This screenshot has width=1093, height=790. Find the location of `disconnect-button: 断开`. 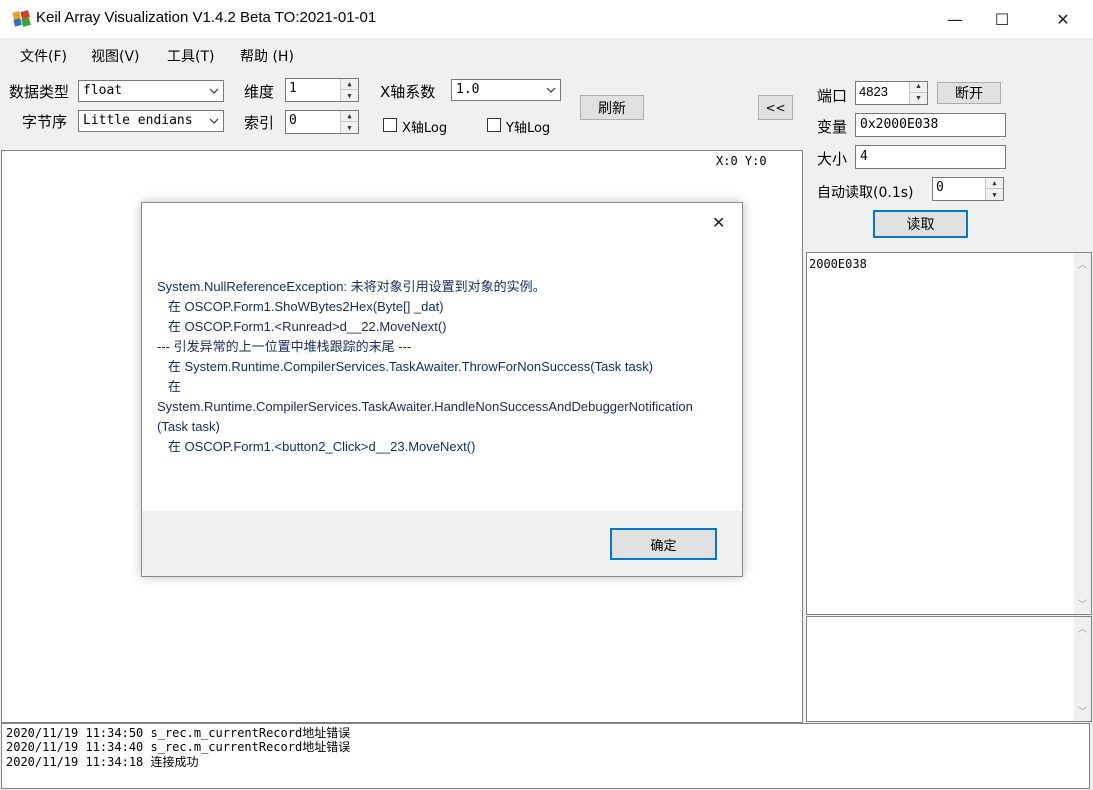

disconnect-button: 断开 is located at coordinates (969, 93).